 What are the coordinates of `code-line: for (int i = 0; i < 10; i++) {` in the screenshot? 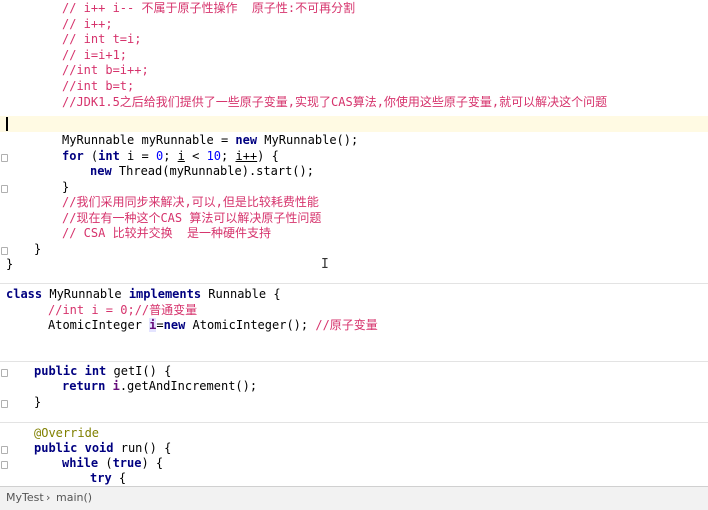 It's located at (170, 156).